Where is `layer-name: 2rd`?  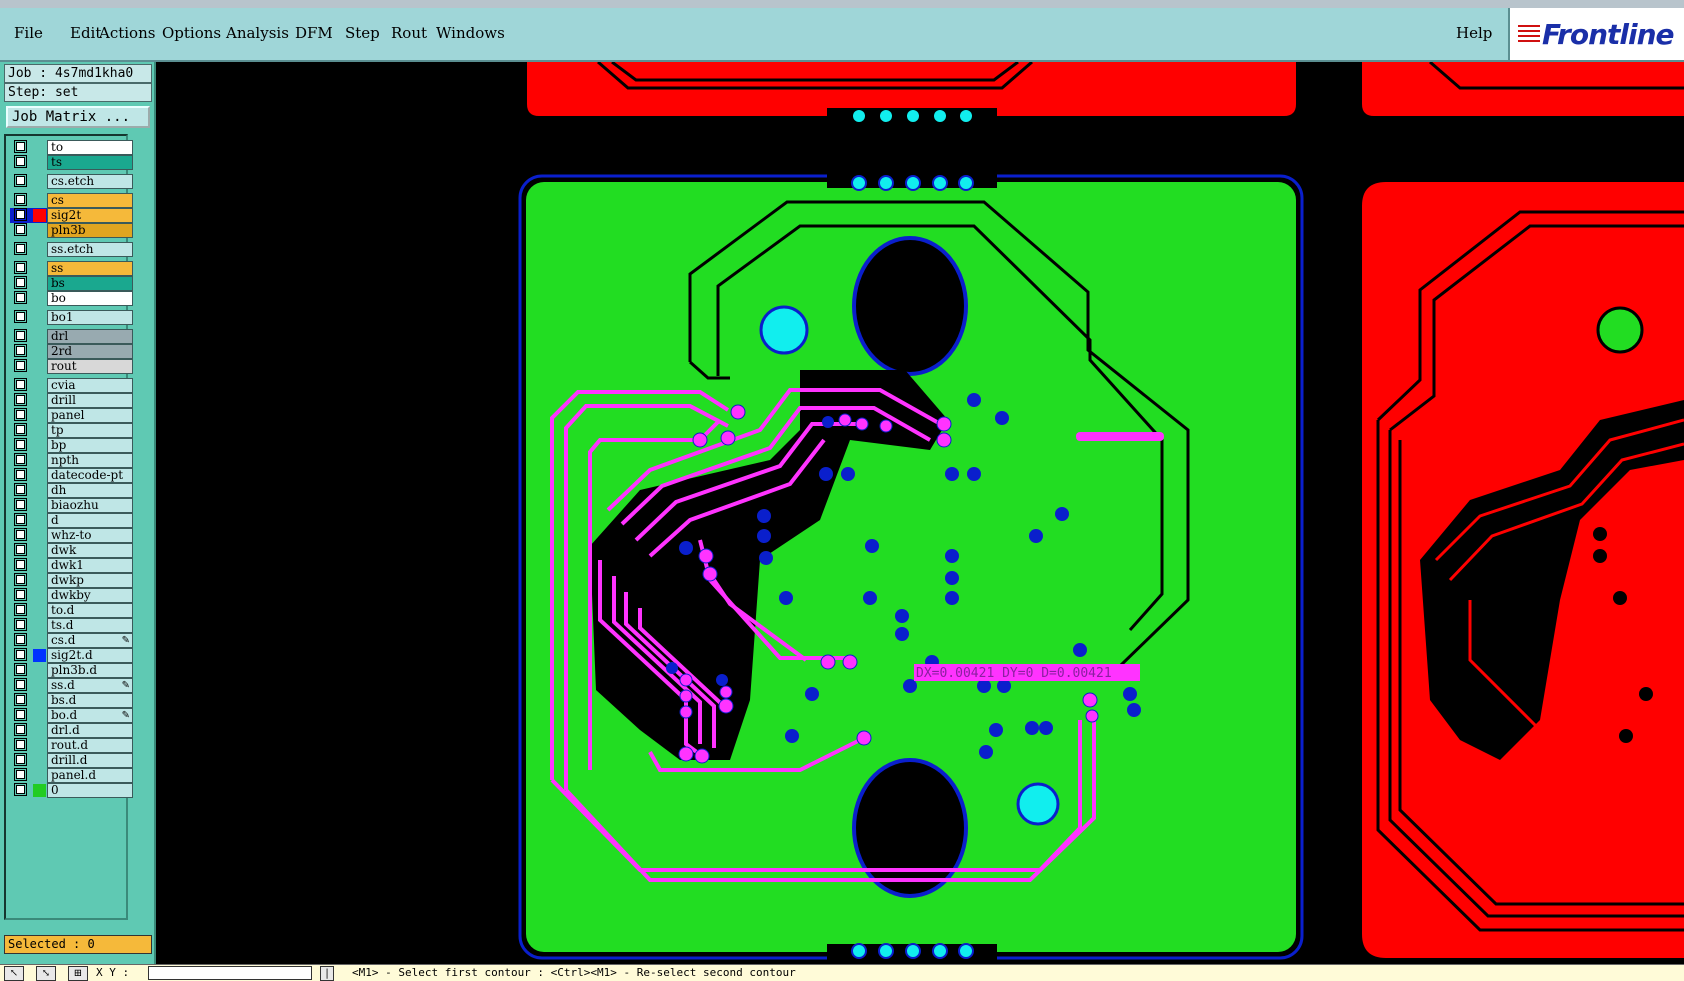 layer-name: 2rd is located at coordinates (90, 351).